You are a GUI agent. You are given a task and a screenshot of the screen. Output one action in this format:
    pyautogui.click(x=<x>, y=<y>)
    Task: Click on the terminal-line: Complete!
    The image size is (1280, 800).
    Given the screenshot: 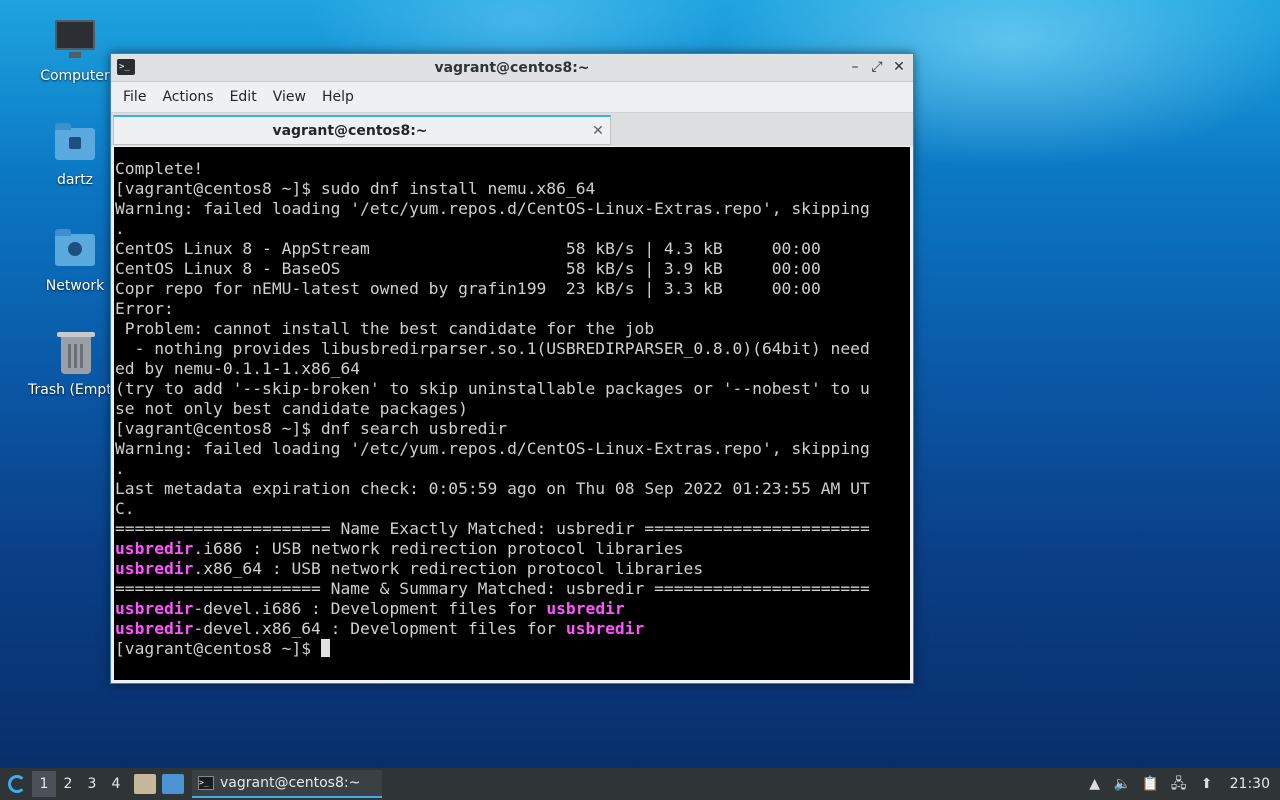 What is the action you would take?
    pyautogui.click(x=159, y=168)
    